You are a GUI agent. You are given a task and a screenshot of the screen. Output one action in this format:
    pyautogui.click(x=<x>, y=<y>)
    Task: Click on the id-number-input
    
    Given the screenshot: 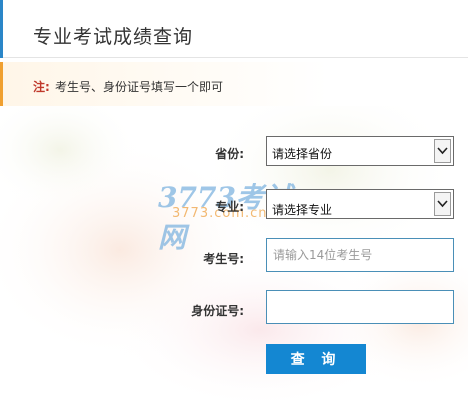 What is the action you would take?
    pyautogui.click(x=360, y=307)
    